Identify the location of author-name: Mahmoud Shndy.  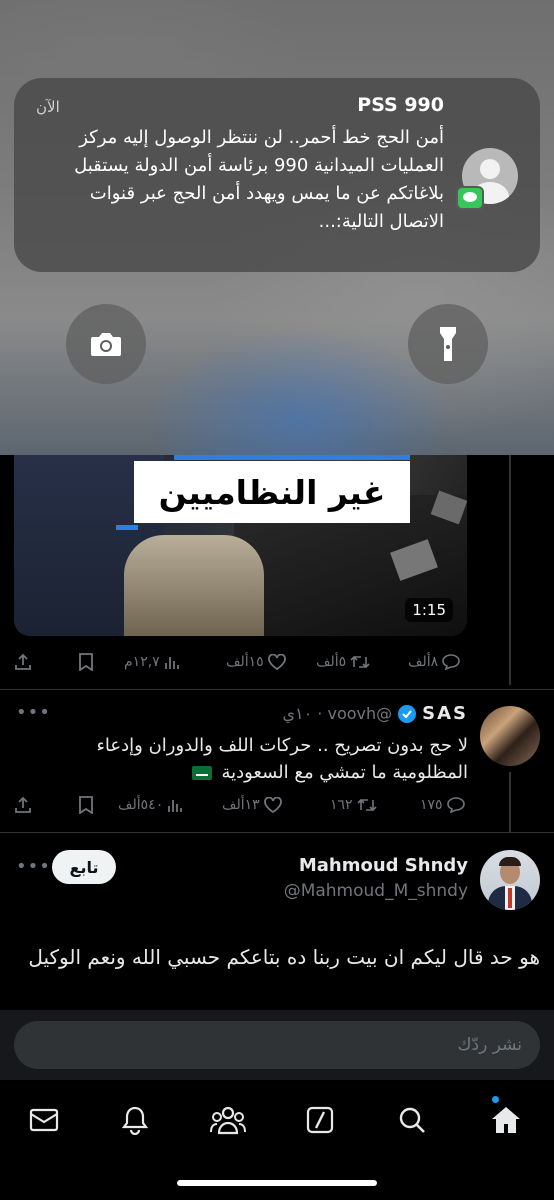
(383, 865).